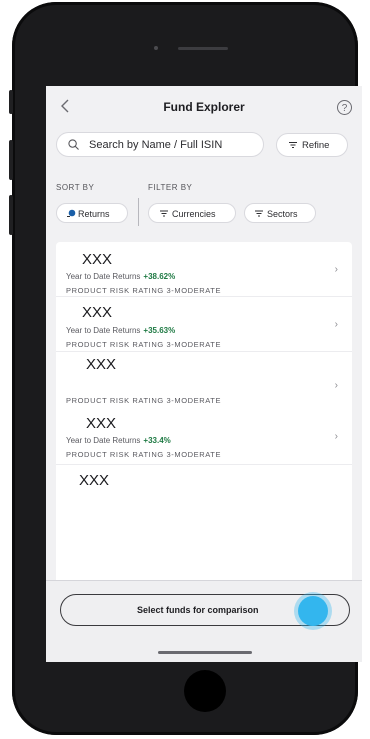  Describe the element at coordinates (11, 215) in the screenshot. I see `volume-down-button` at that location.